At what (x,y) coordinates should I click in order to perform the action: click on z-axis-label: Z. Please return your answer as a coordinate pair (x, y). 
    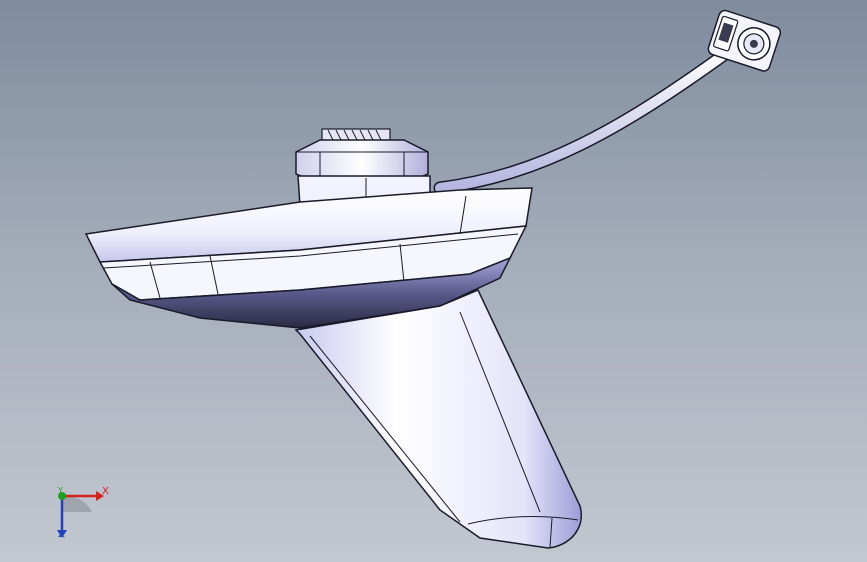
    Looking at the image, I should click on (61, 534).